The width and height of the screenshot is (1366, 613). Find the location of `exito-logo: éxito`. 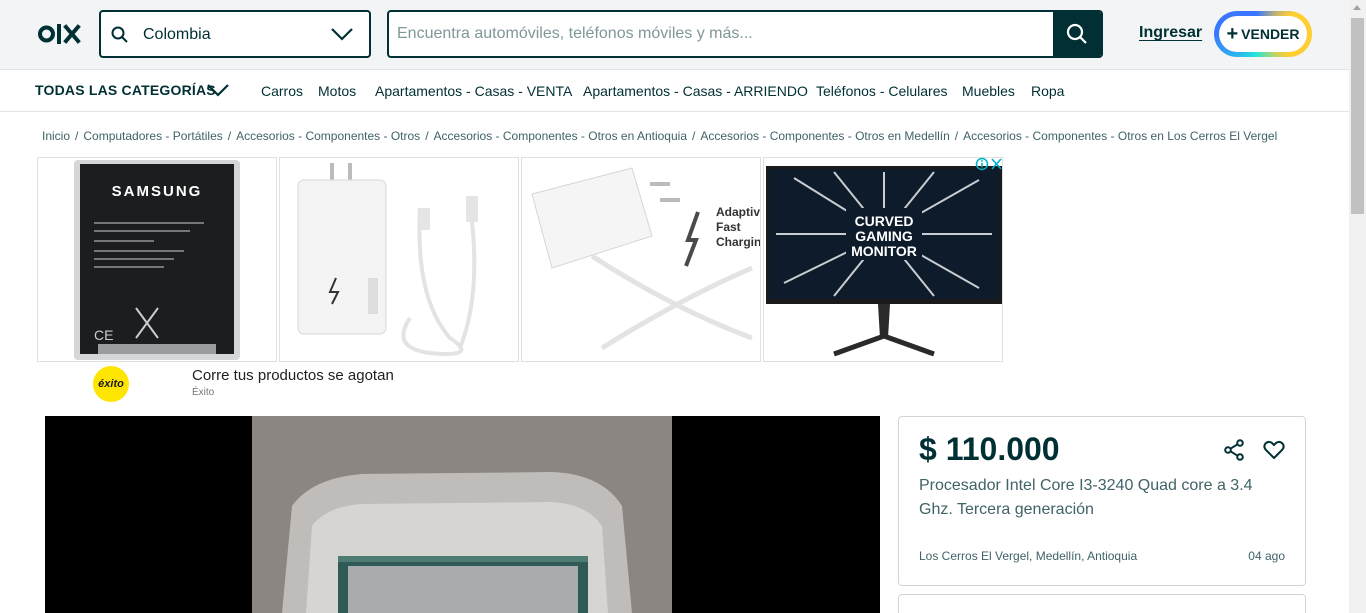

exito-logo: éxito is located at coordinates (111, 384).